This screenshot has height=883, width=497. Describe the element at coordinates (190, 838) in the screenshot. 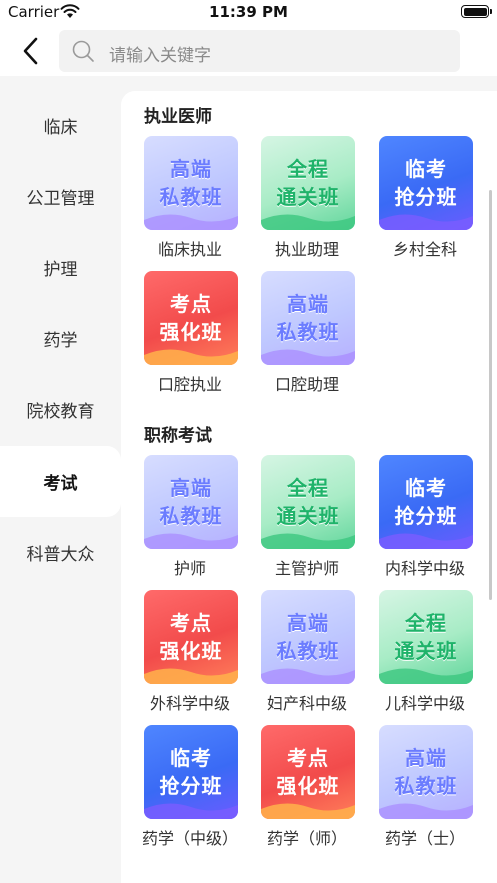

I see `course-label: 药学（中级）` at that location.